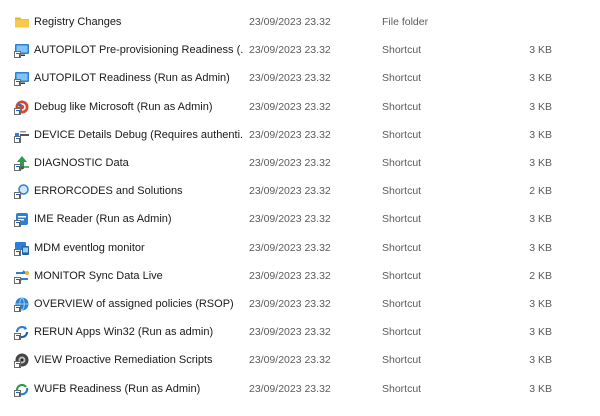  I want to click on rerun-shortcut-icon, so click(22, 332).